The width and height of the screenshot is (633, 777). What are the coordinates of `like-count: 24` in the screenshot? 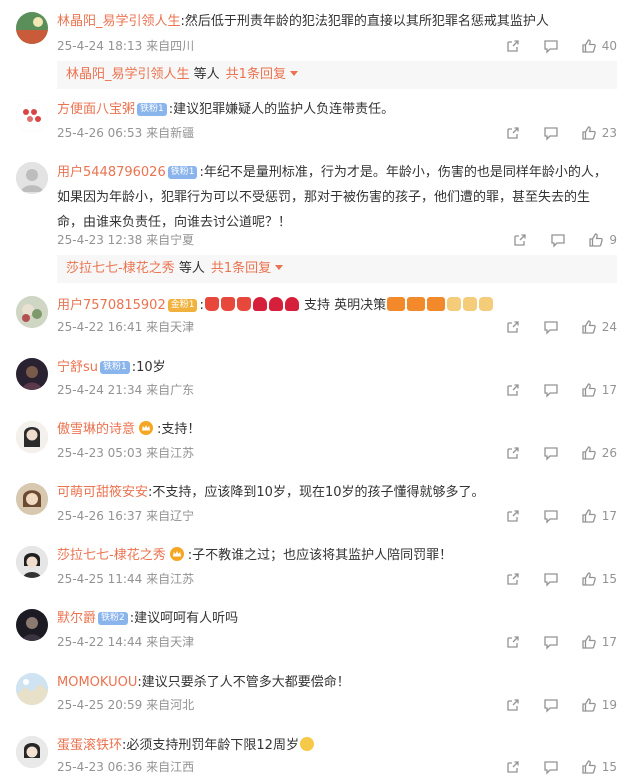 It's located at (609, 327).